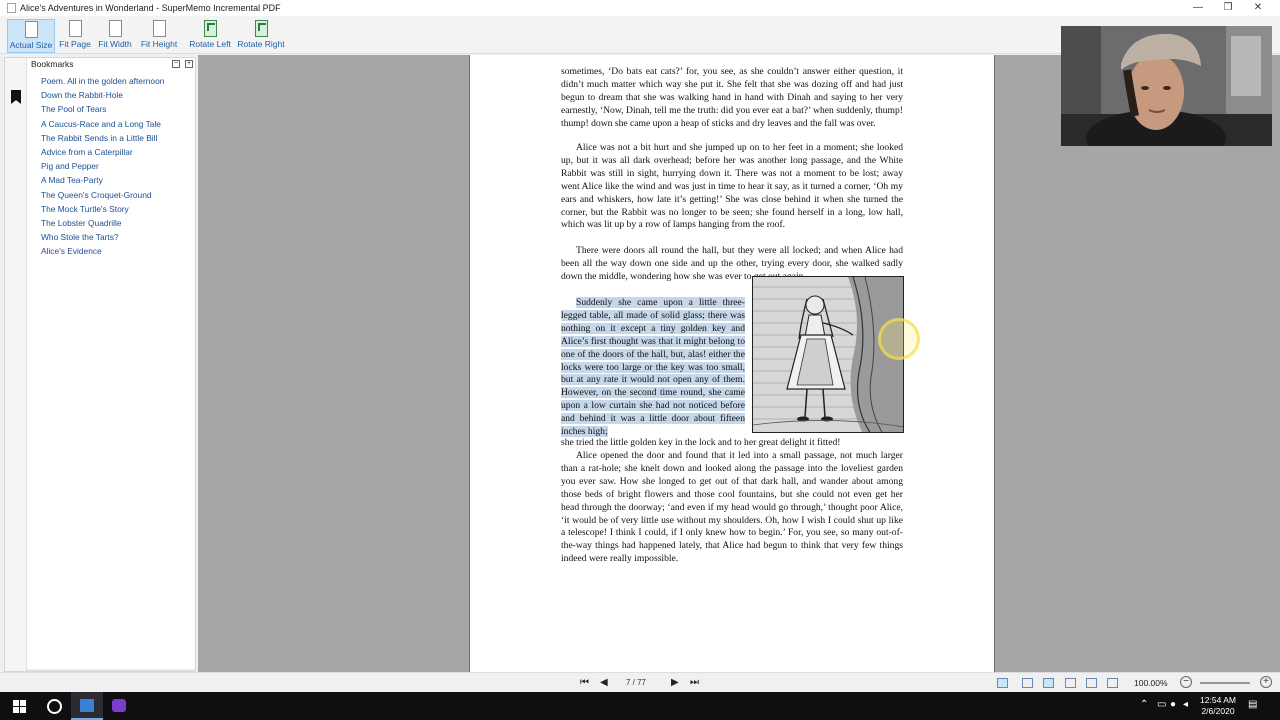  Describe the element at coordinates (1070, 683) in the screenshot. I see `facing-continuous-view-icon` at that location.